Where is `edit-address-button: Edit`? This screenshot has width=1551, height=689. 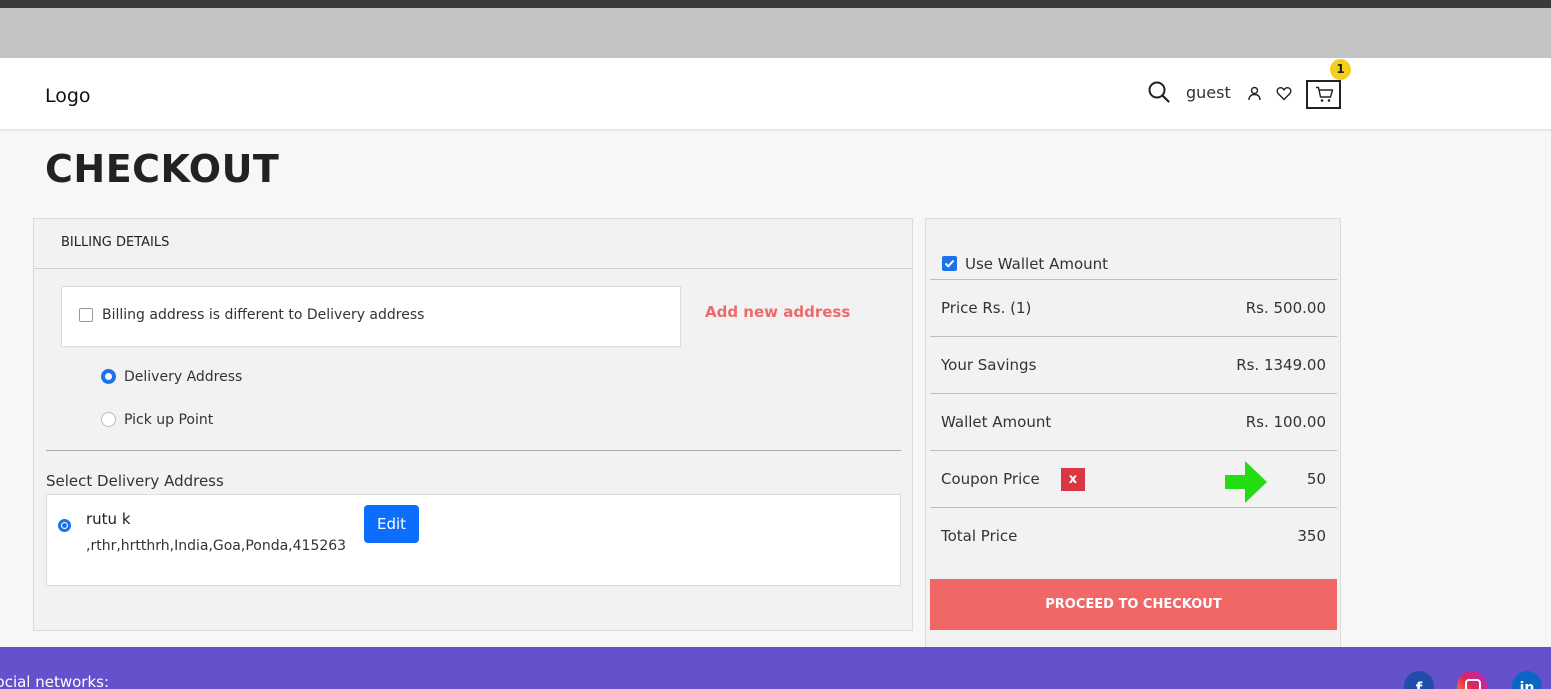
edit-address-button: Edit is located at coordinates (391, 524).